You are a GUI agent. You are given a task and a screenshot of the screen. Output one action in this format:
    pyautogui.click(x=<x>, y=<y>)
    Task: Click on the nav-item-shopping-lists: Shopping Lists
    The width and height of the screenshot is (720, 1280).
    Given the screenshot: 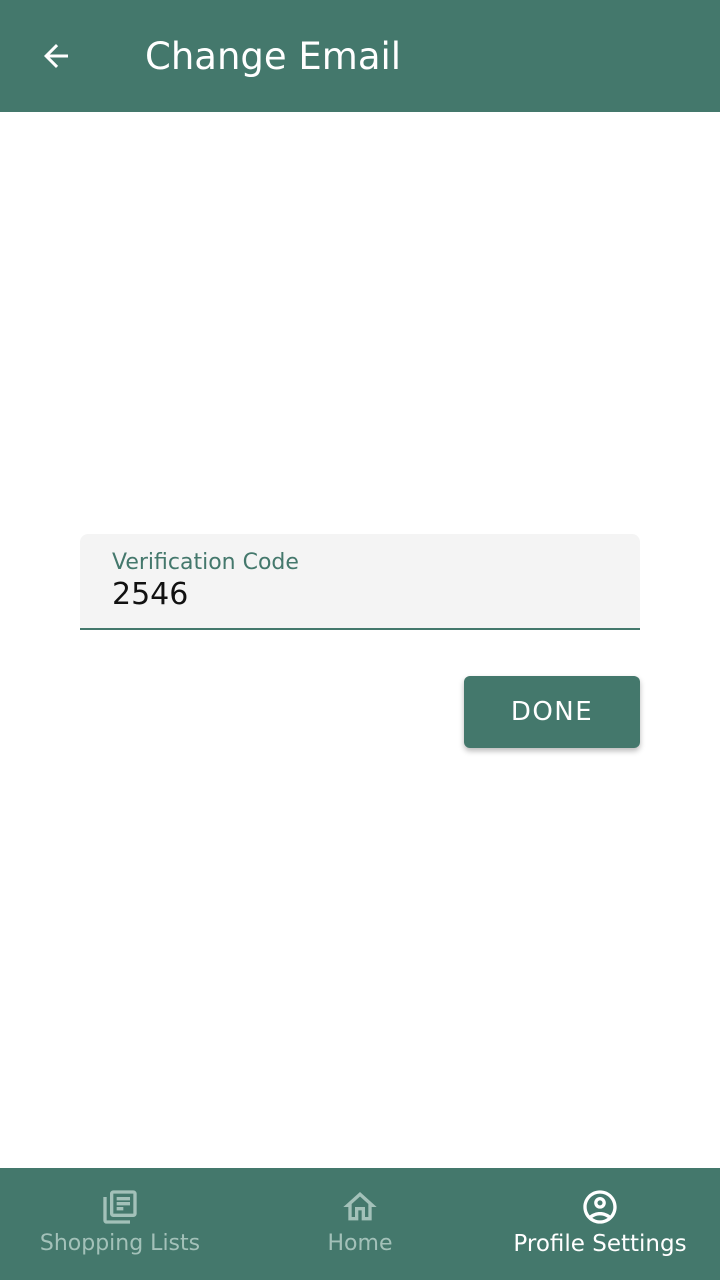 What is the action you would take?
    pyautogui.click(x=120, y=1224)
    